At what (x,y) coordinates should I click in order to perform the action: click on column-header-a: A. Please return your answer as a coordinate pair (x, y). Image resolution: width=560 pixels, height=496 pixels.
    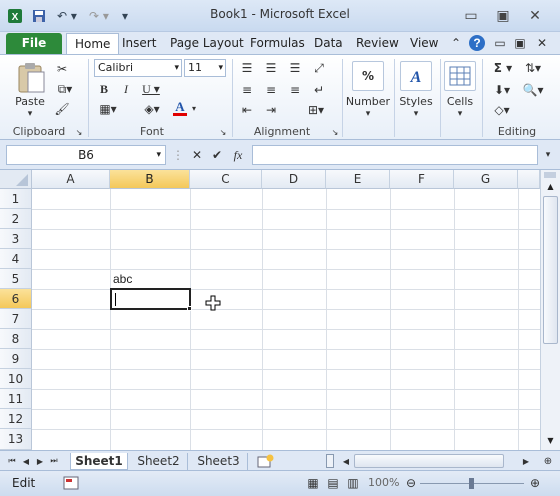
    Looking at the image, I should click on (71, 179).